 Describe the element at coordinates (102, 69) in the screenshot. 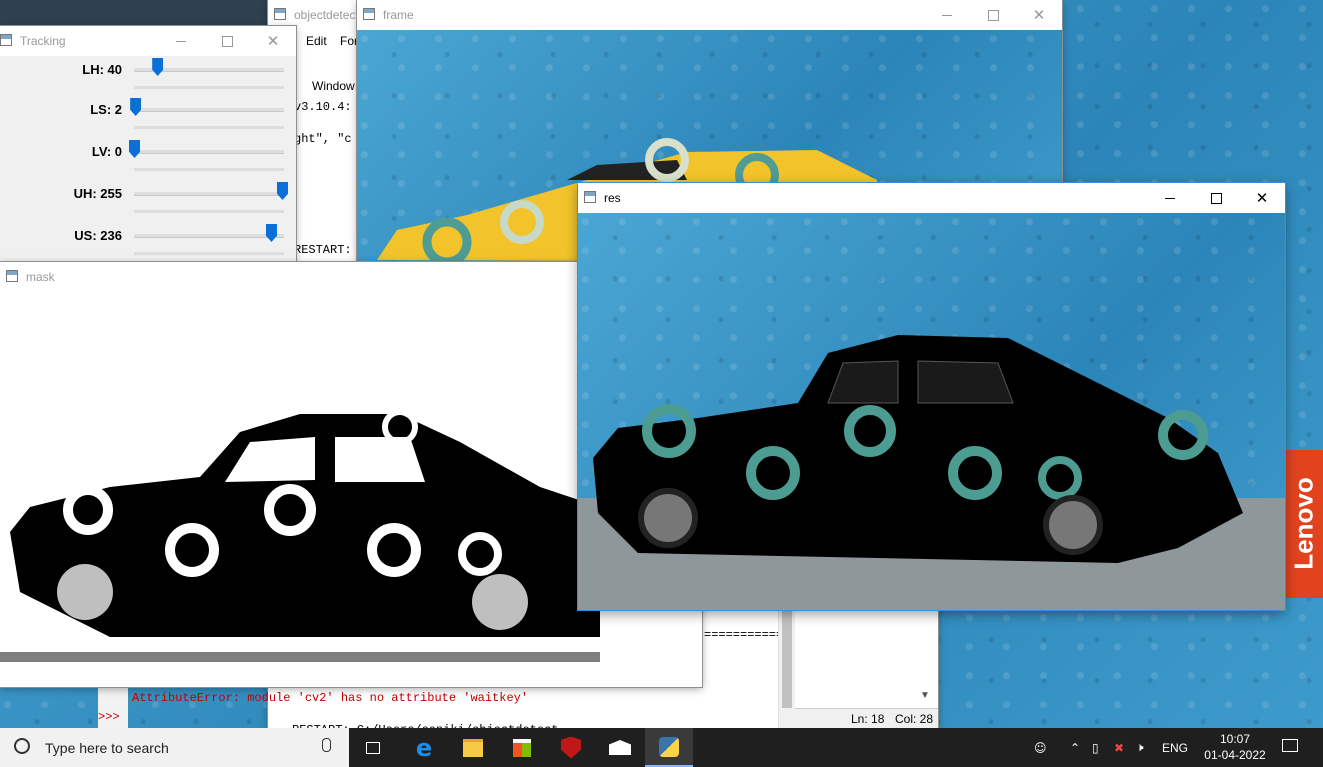

I see `trackbar-label: LH: 40` at that location.